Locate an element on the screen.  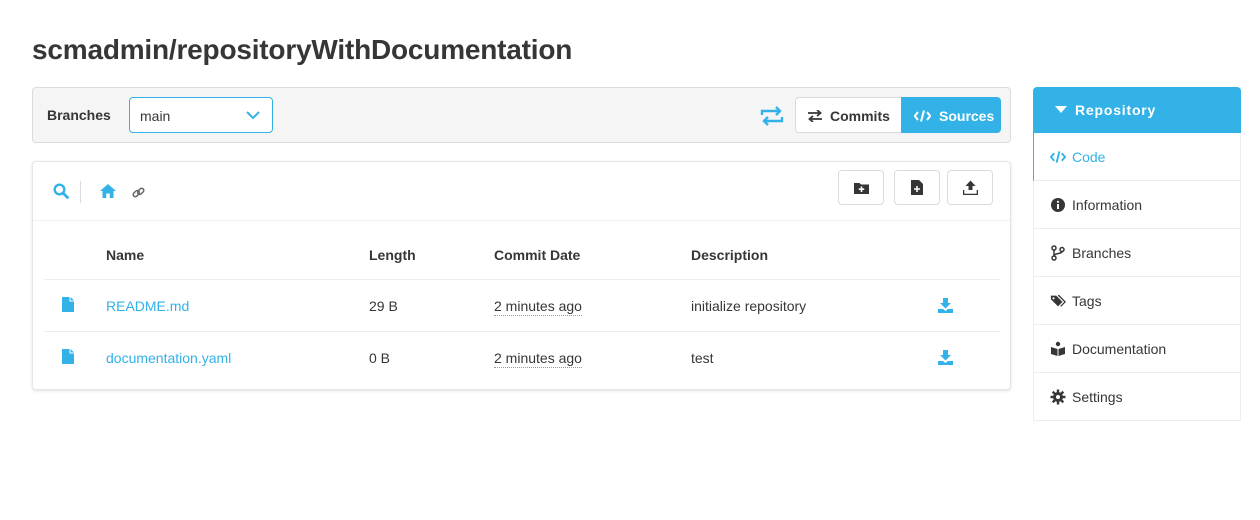
sidebar-item-label: Information is located at coordinates (1107, 204).